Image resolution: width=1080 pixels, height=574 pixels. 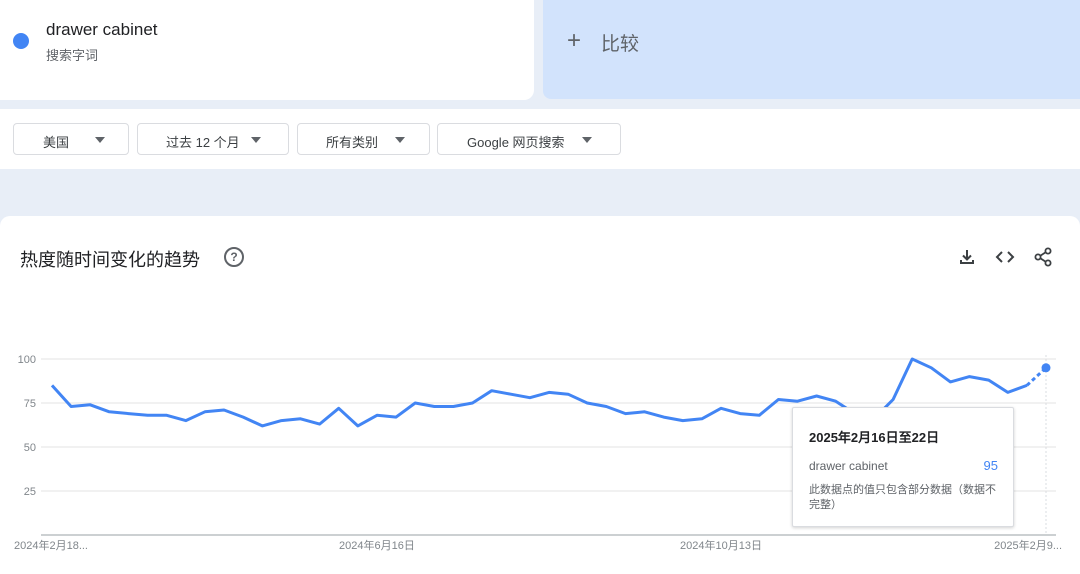 What do you see at coordinates (1046, 368) in the screenshot?
I see `highlighted-data-point` at bounding box center [1046, 368].